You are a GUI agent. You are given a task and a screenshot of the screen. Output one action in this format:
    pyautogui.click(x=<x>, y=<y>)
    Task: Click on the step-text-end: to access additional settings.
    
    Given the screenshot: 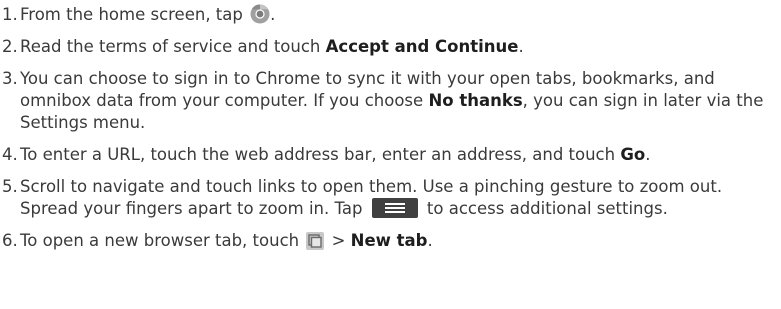 What is the action you would take?
    pyautogui.click(x=544, y=208)
    